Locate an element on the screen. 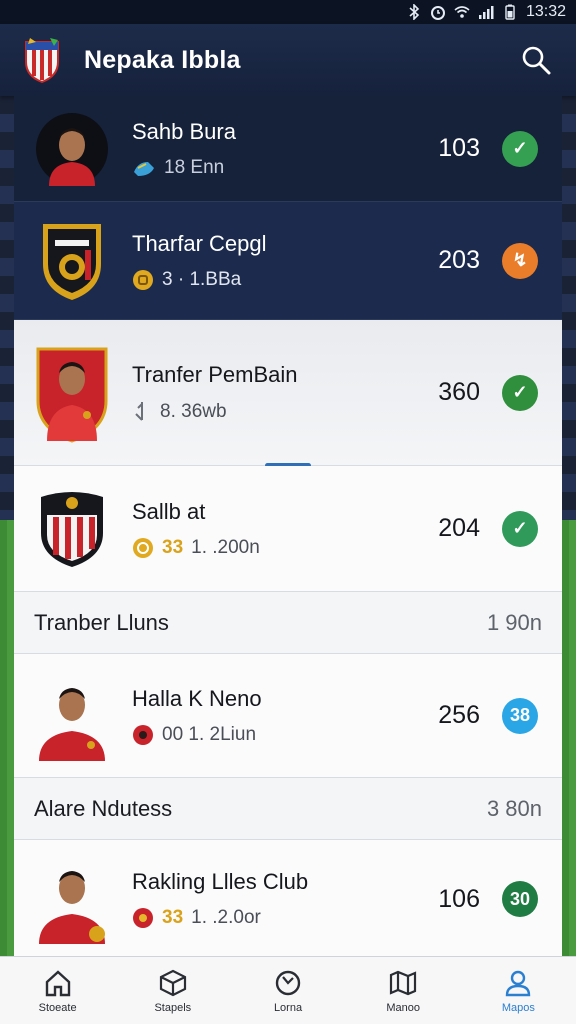 This screenshot has width=576, height=1024. nav-item-lorna: Lorna is located at coordinates (287, 990).